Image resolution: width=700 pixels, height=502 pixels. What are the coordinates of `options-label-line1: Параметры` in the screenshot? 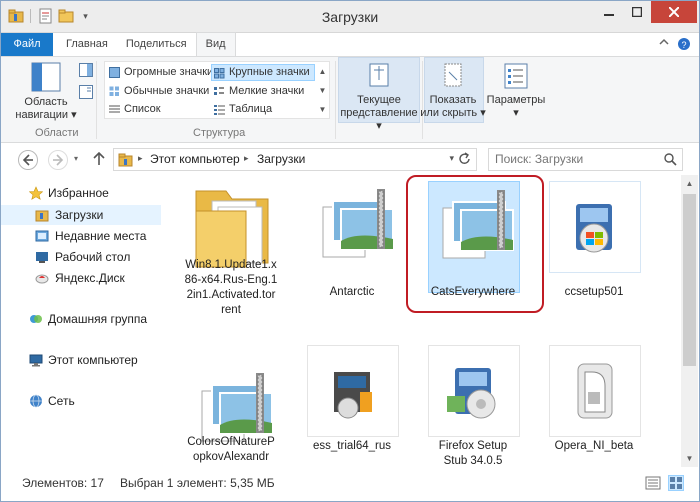 It's located at (516, 100).